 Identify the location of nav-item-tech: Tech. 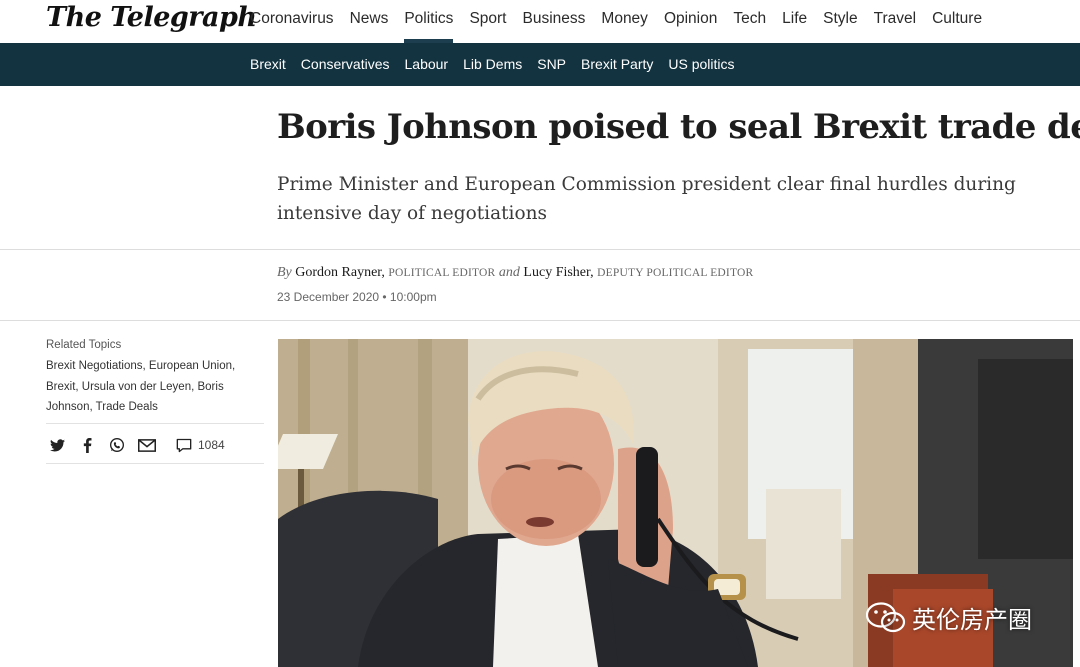
(749, 21).